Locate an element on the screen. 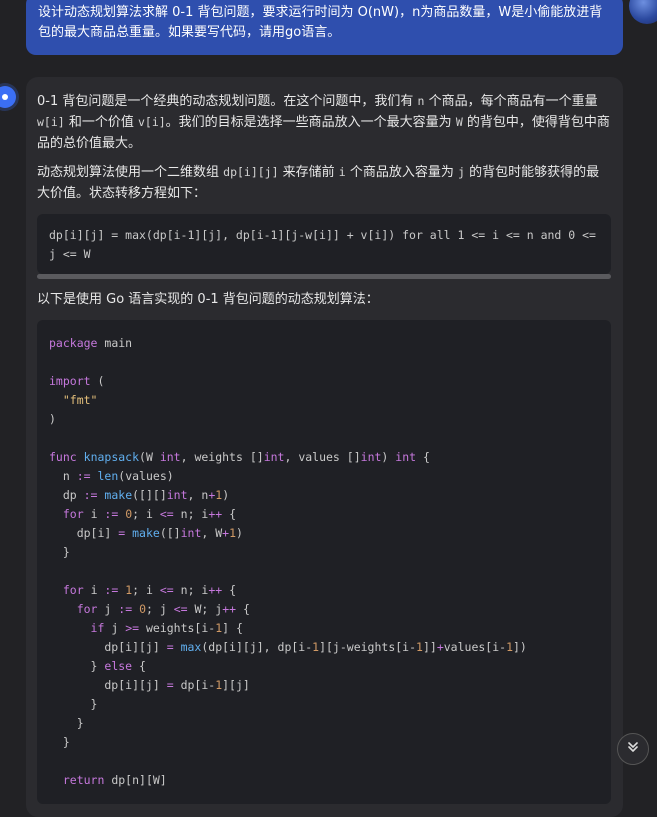 This screenshot has height=817, width=657. code-line: return dp[n][W] is located at coordinates (114, 780).